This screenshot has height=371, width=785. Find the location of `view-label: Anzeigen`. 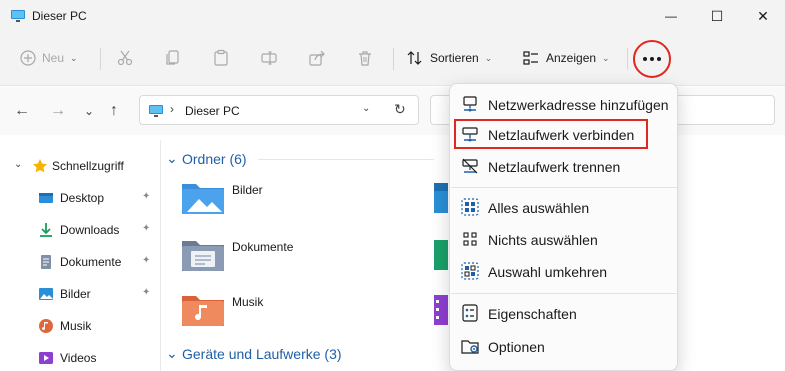

view-label: Anzeigen is located at coordinates (571, 58).